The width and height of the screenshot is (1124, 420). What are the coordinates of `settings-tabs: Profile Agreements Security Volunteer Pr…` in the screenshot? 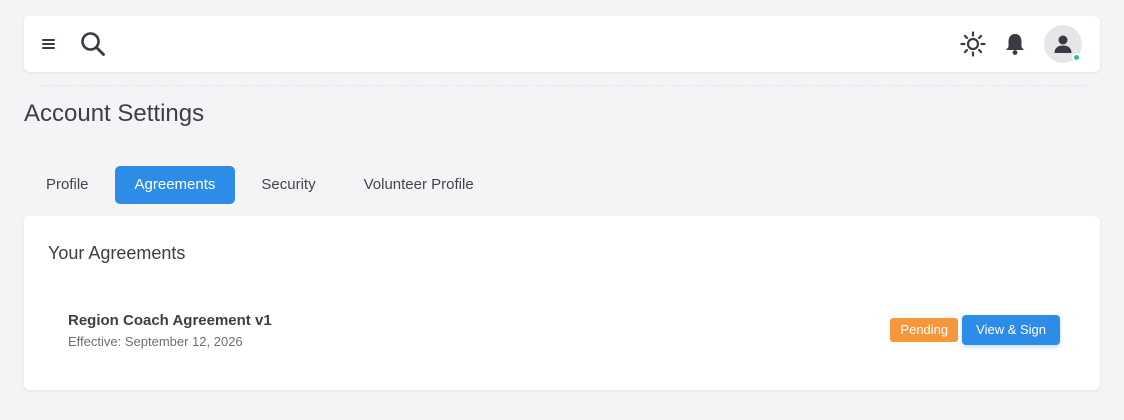 It's located at (260, 185).